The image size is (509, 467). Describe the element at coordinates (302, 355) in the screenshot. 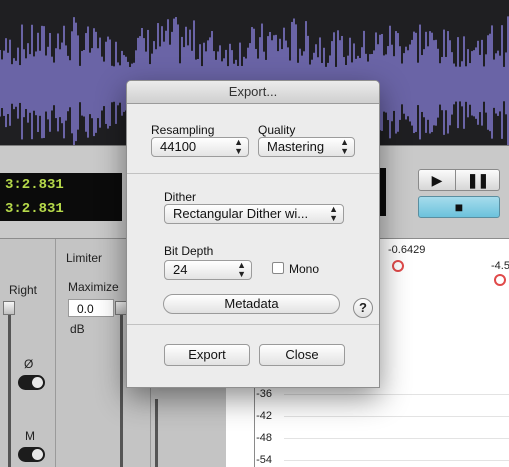

I see `close-button: Close` at that location.